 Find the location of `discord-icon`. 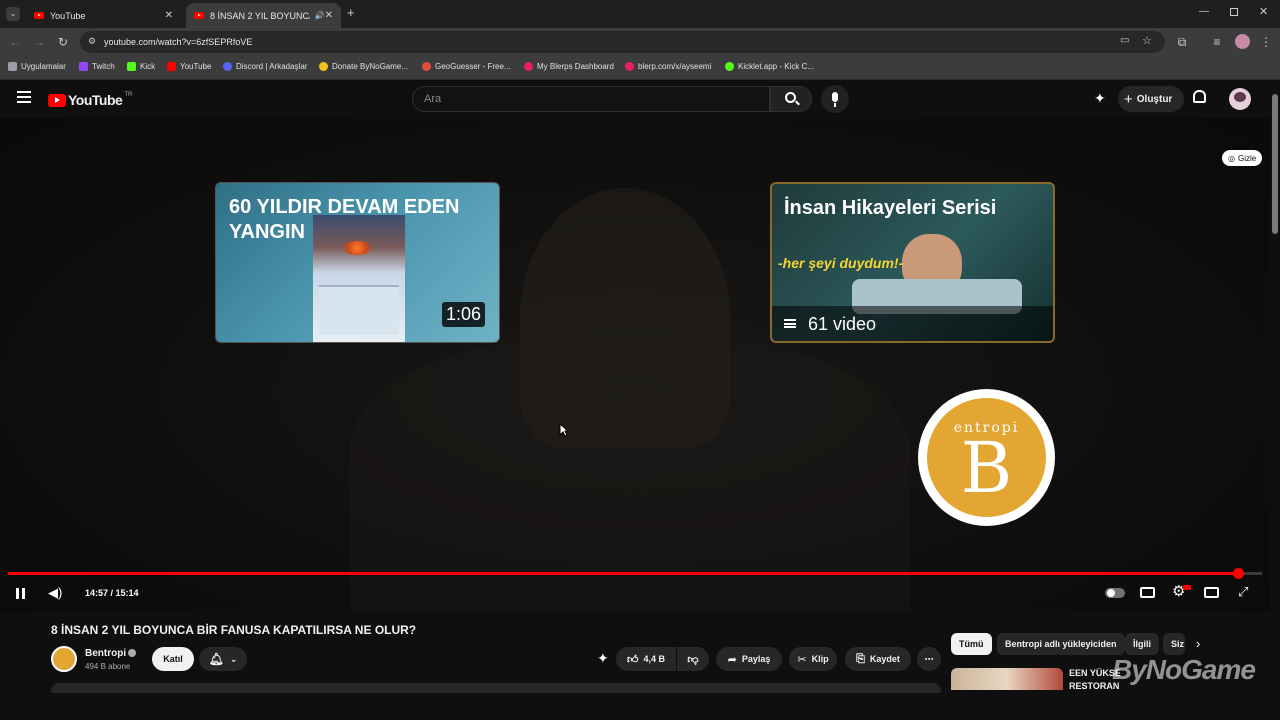

discord-icon is located at coordinates (227, 66).